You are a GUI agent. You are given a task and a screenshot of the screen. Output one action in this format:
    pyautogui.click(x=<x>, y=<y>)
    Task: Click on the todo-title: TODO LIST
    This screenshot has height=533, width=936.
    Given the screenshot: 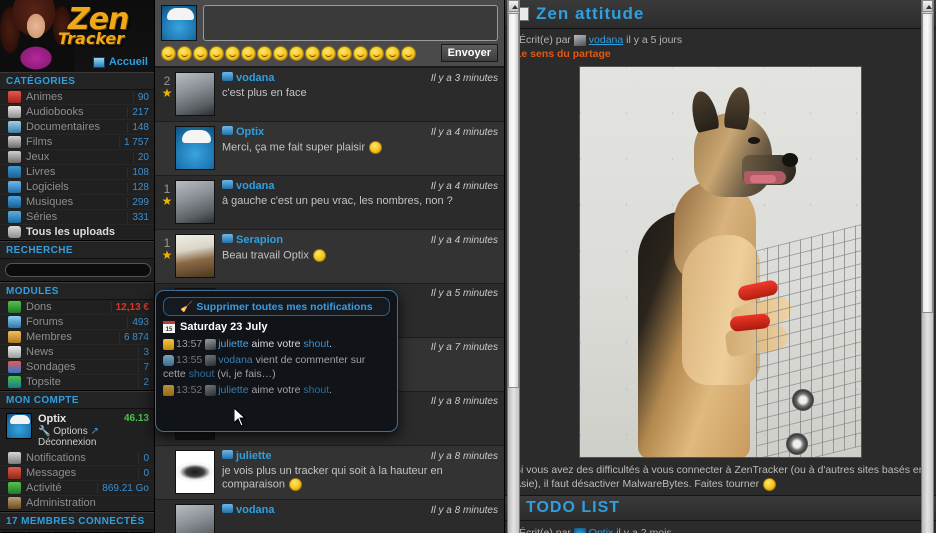 What is the action you would take?
    pyautogui.click(x=573, y=508)
    